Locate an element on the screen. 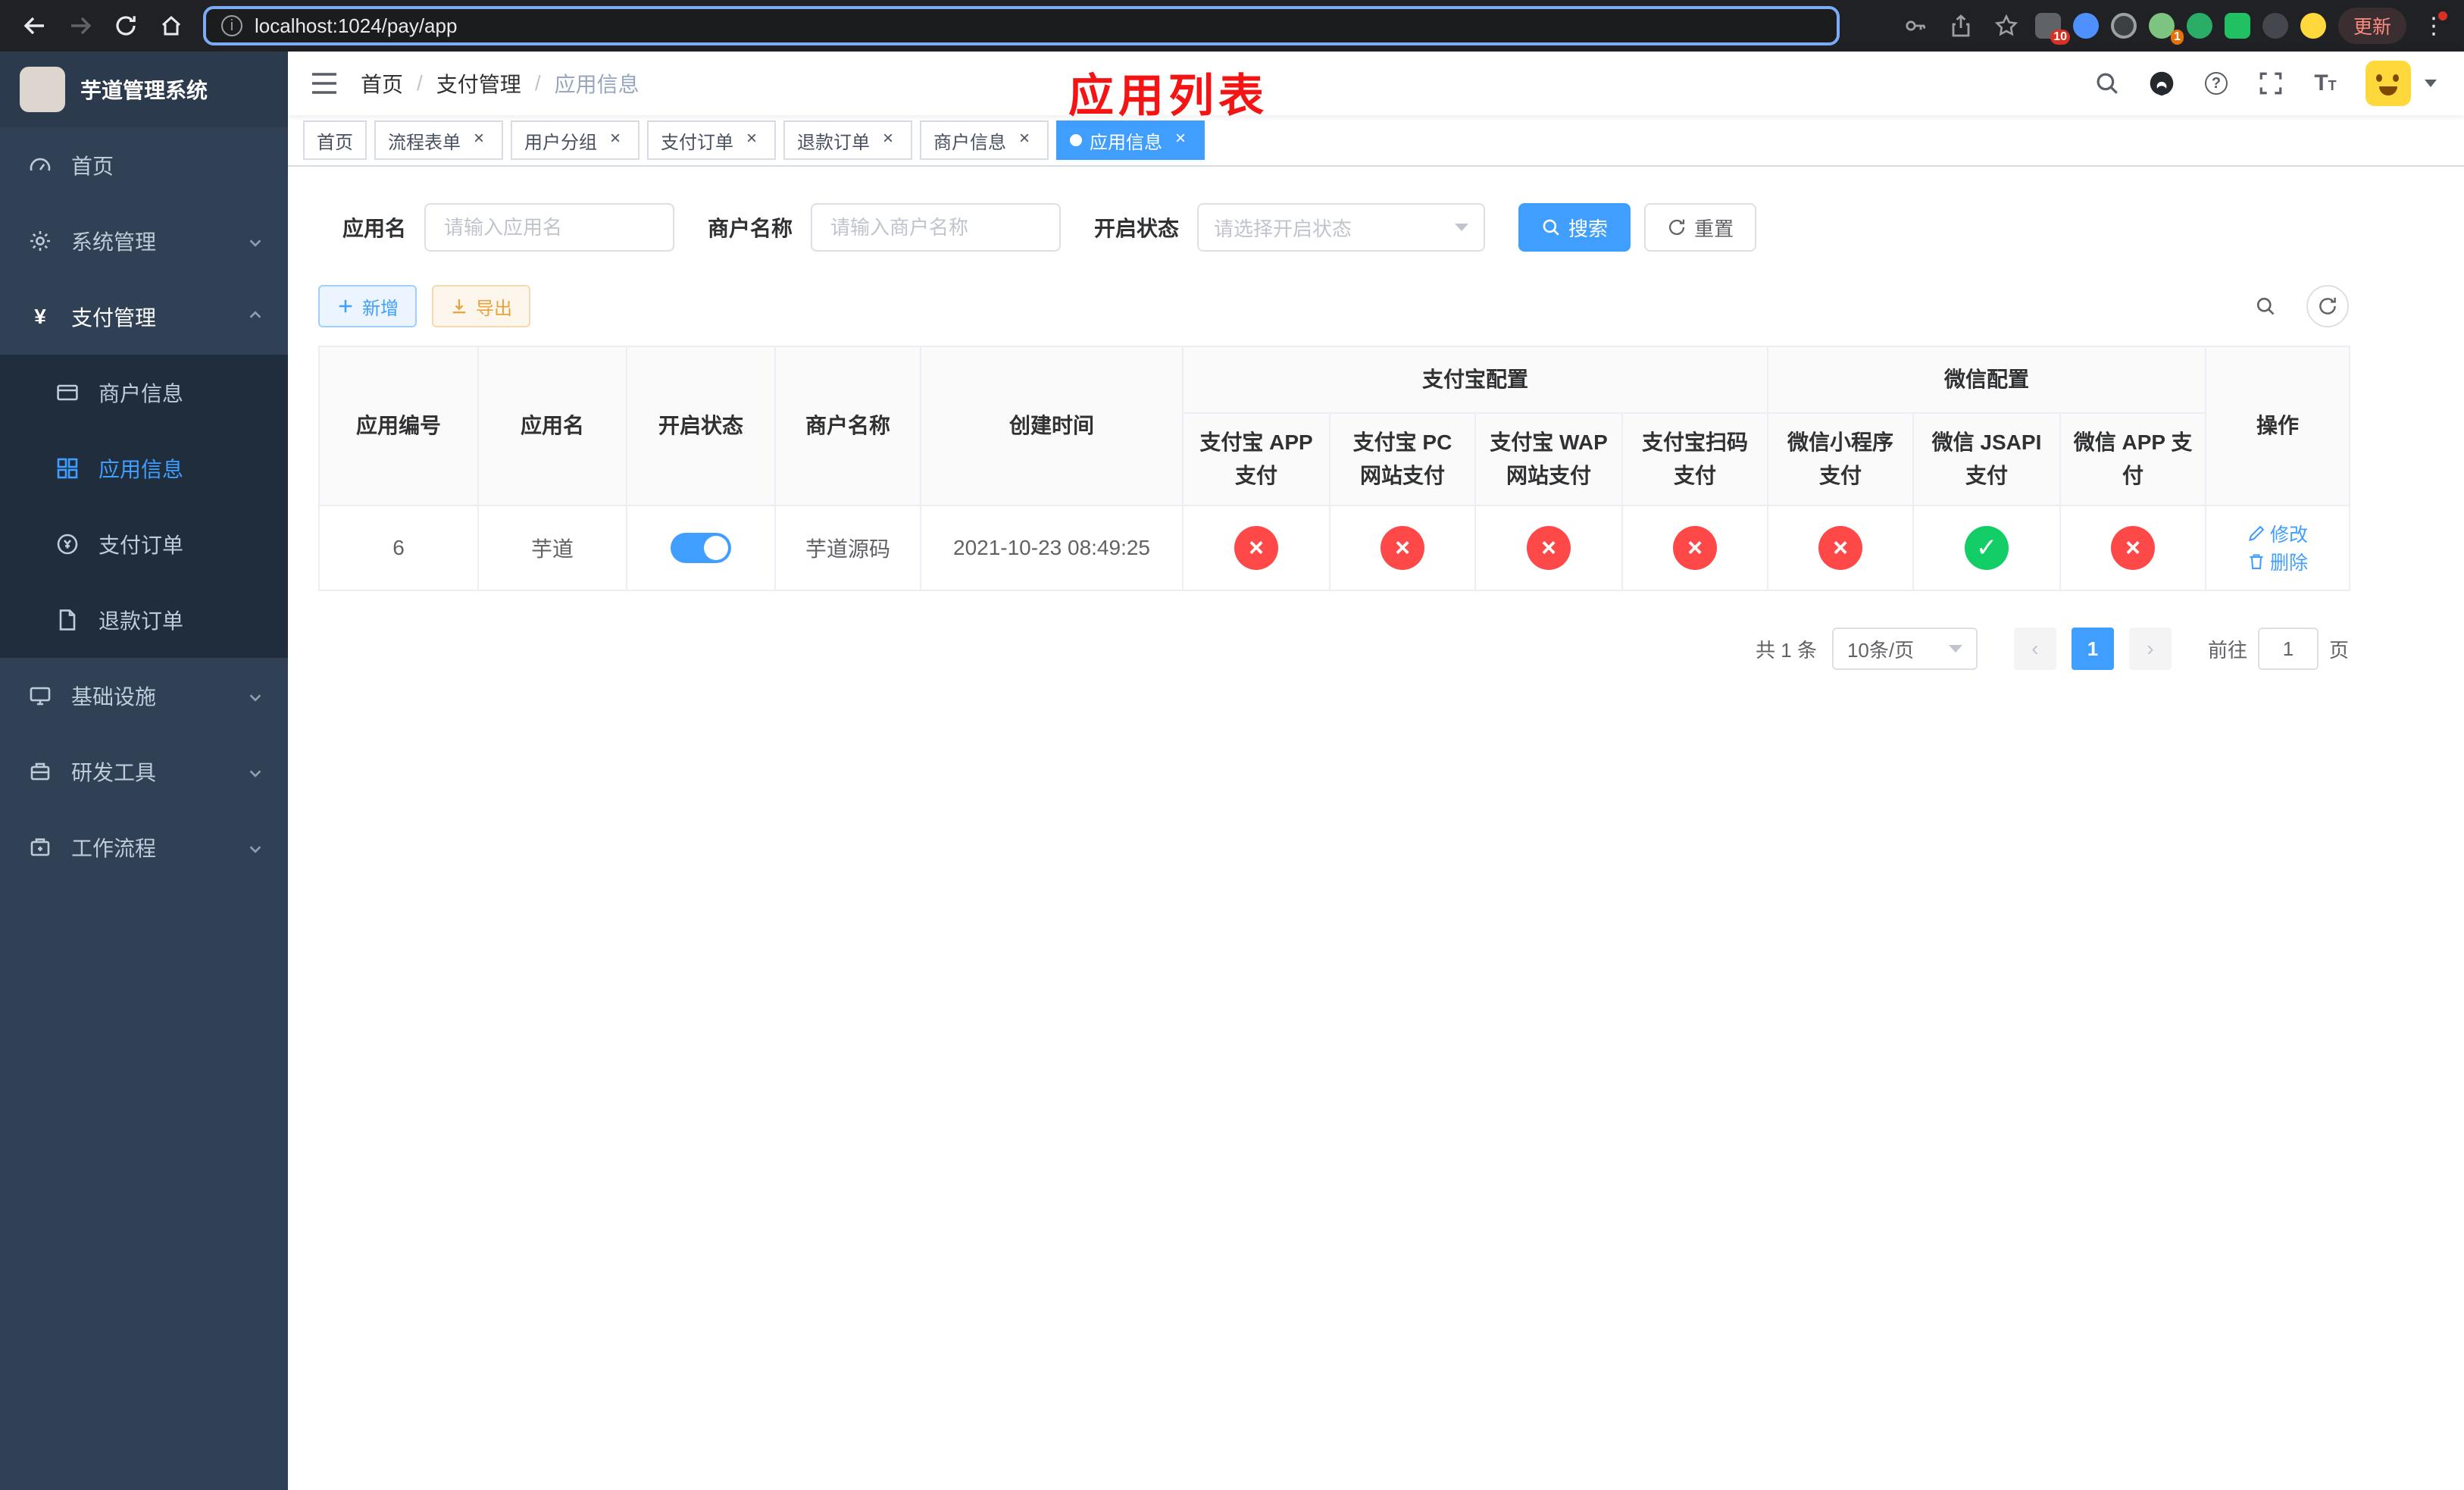  extension-dark-icon is located at coordinates (2123, 26).